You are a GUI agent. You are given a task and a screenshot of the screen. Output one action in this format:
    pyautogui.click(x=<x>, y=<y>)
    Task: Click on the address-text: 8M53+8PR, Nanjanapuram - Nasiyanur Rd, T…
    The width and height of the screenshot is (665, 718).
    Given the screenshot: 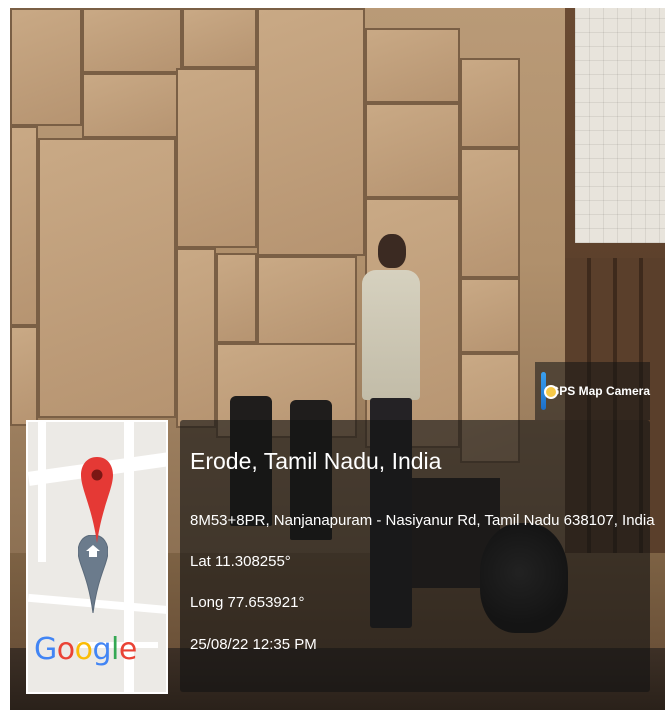 What is the action you would take?
    pyautogui.click(x=422, y=520)
    